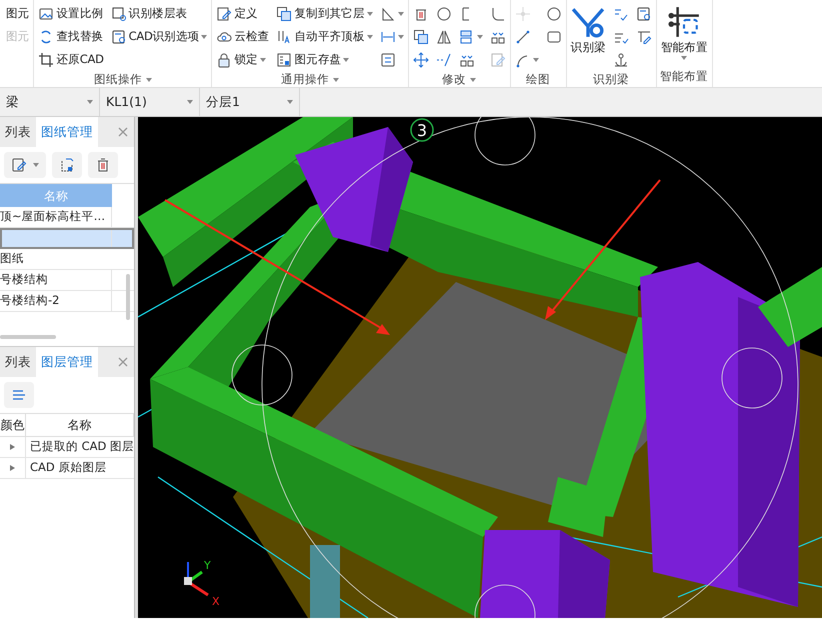  Describe the element at coordinates (422, 130) in the screenshot. I see `axis-marker: 3` at that location.